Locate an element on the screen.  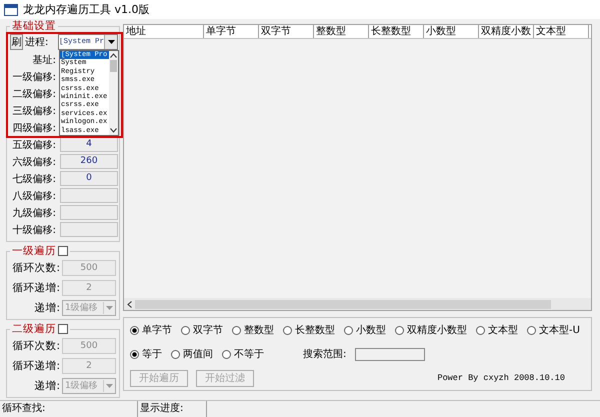
column-header: 文本型 is located at coordinates (561, 31).